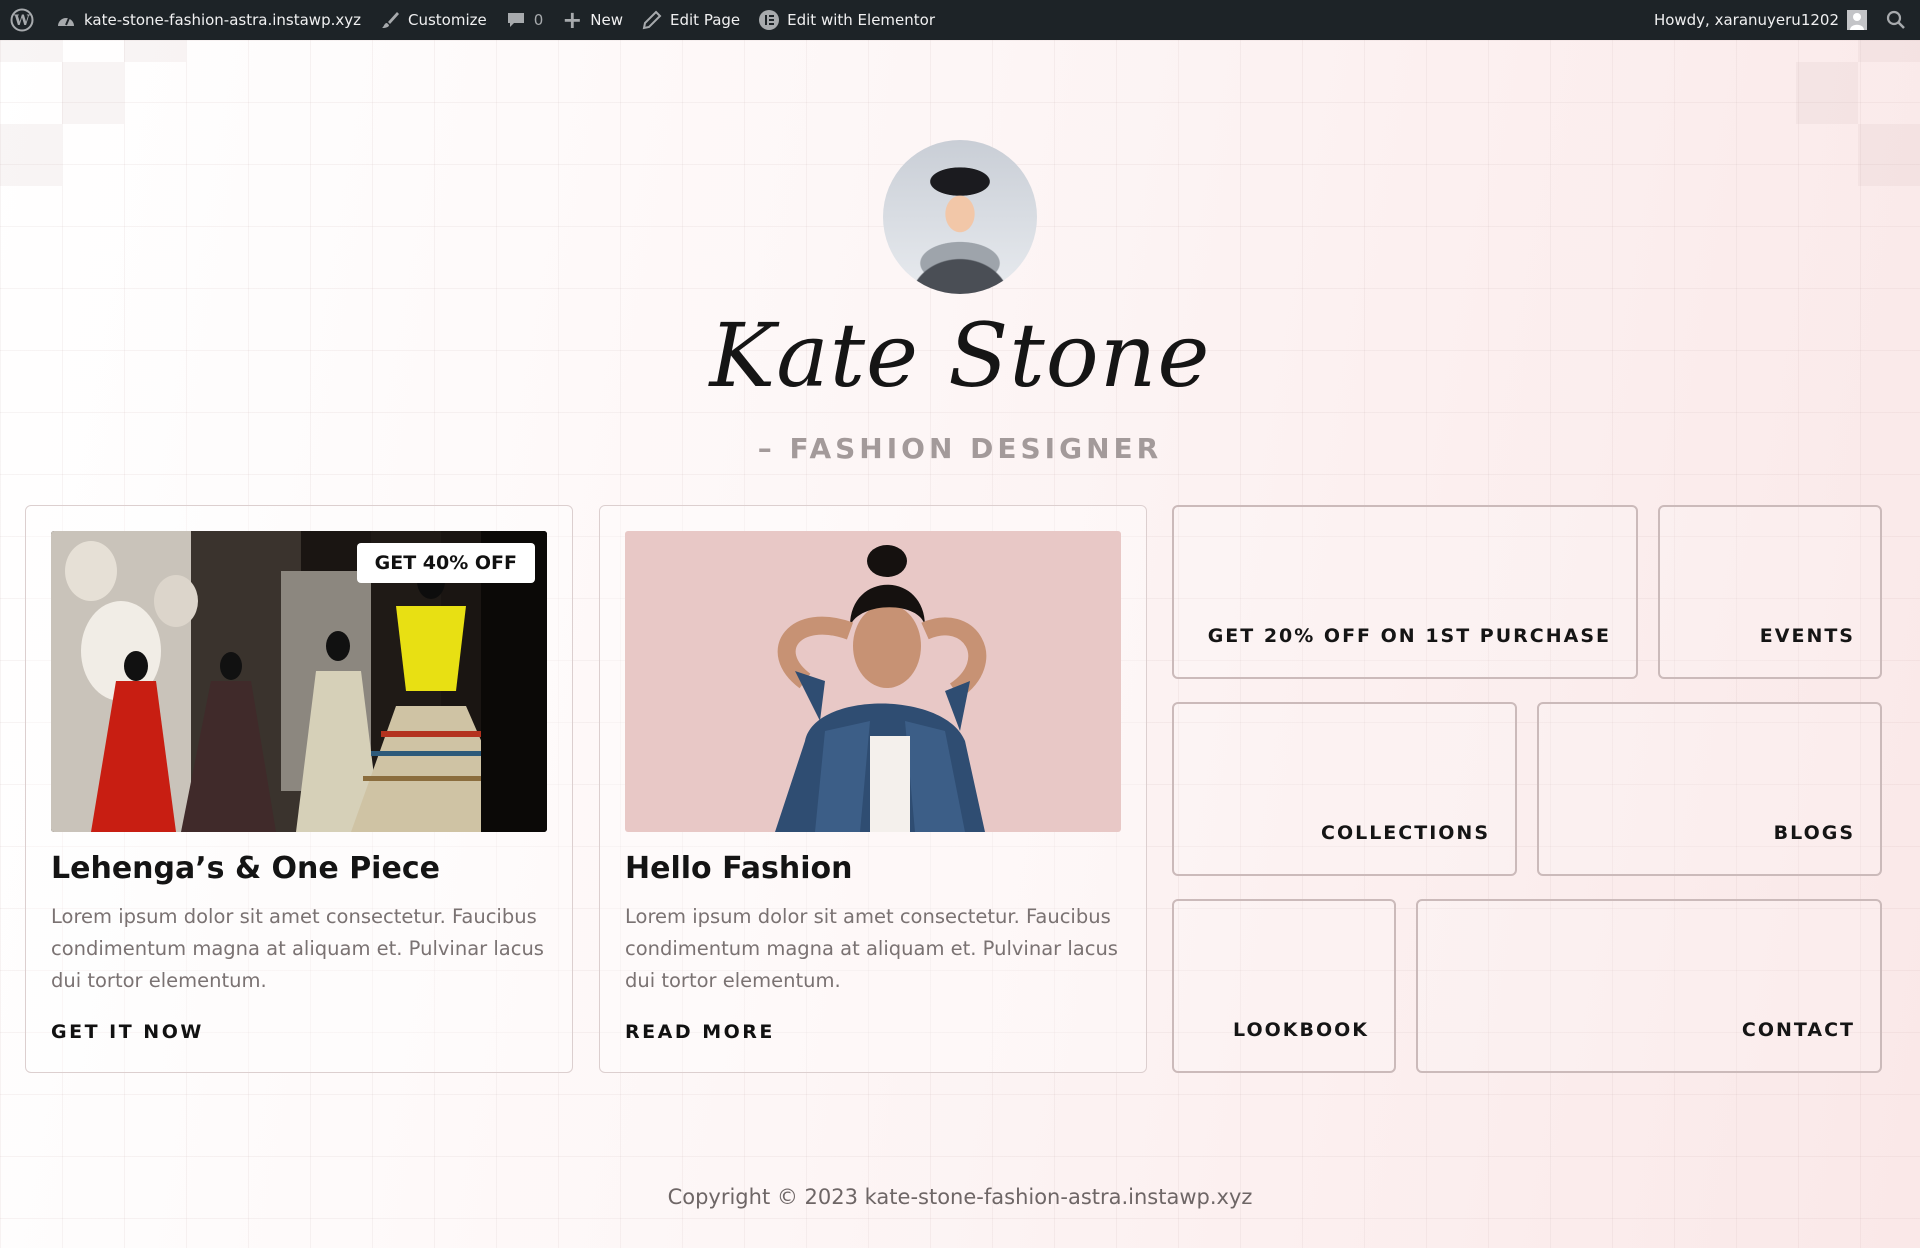 This screenshot has width=1920, height=1248. I want to click on edit-page-link: Edit Page, so click(690, 20).